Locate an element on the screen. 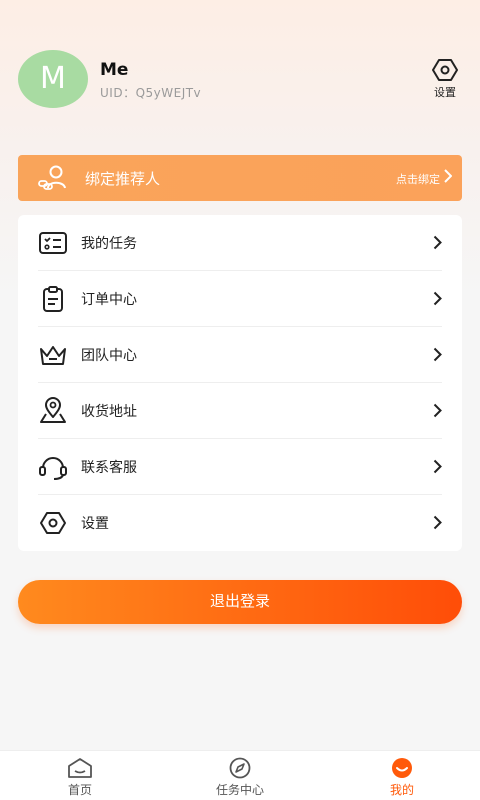 This screenshot has height=800, width=480. headset-icon is located at coordinates (53, 468).